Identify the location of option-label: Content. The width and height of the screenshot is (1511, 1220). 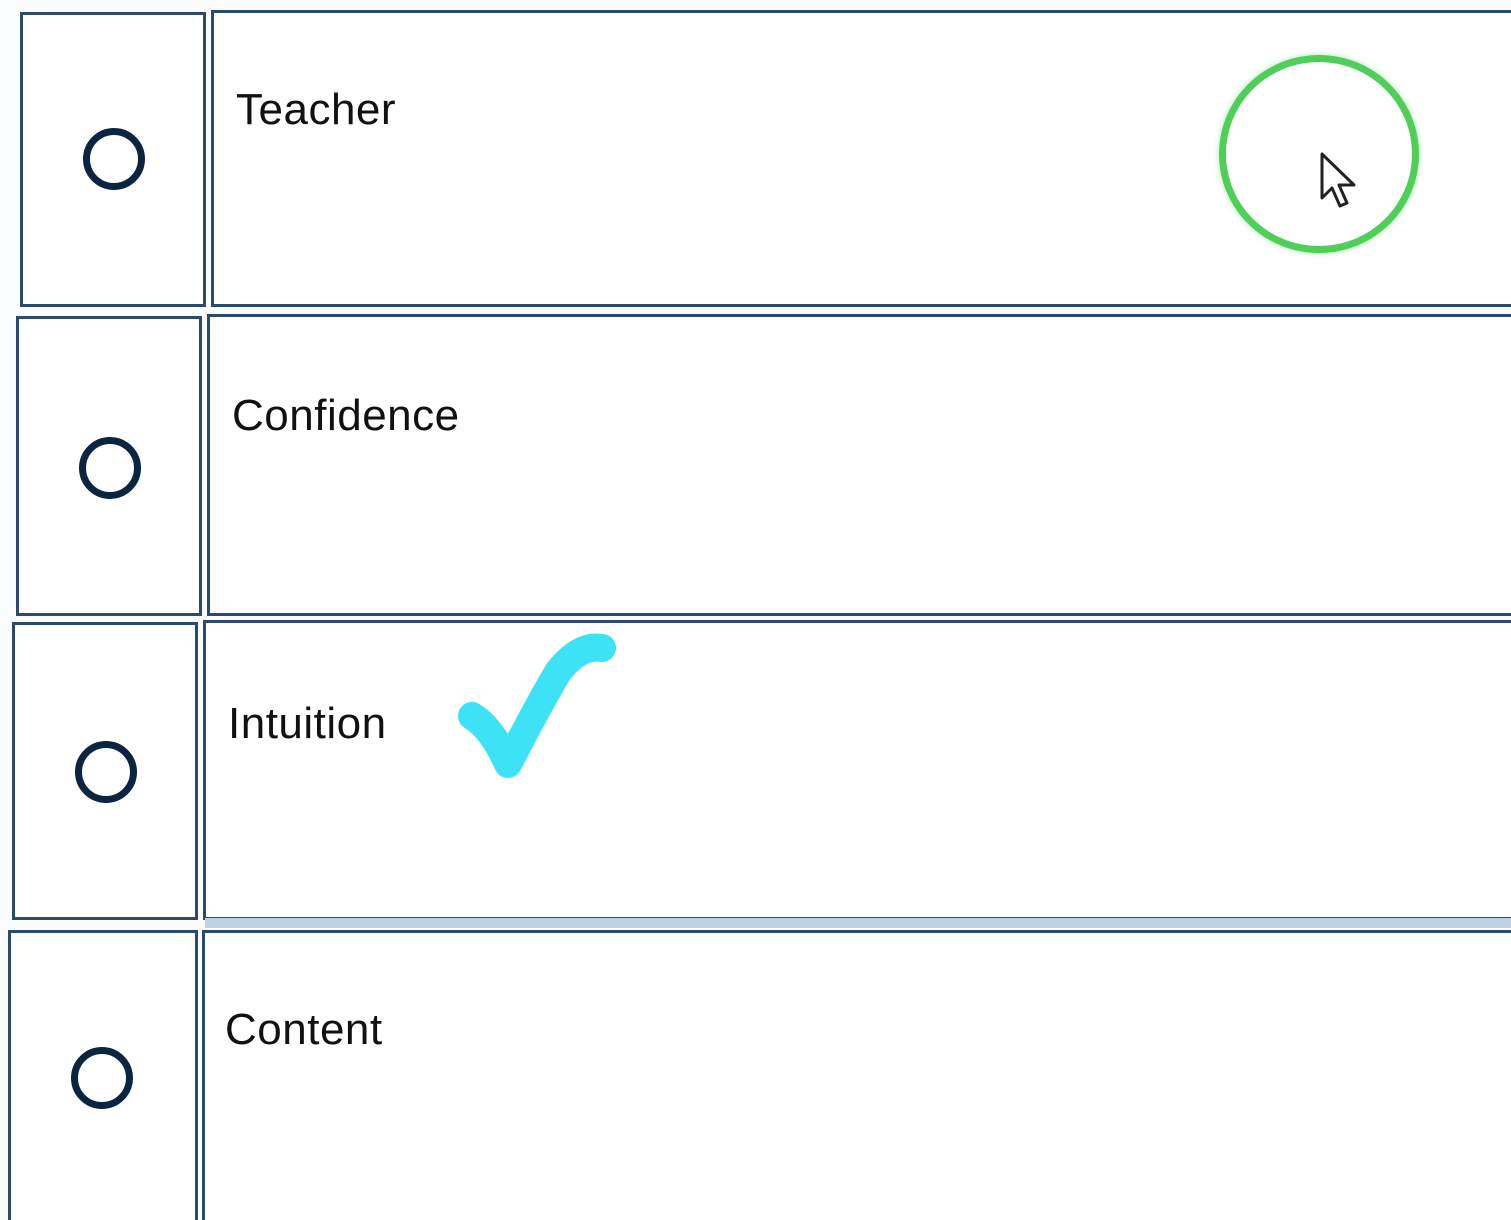
(304, 1029).